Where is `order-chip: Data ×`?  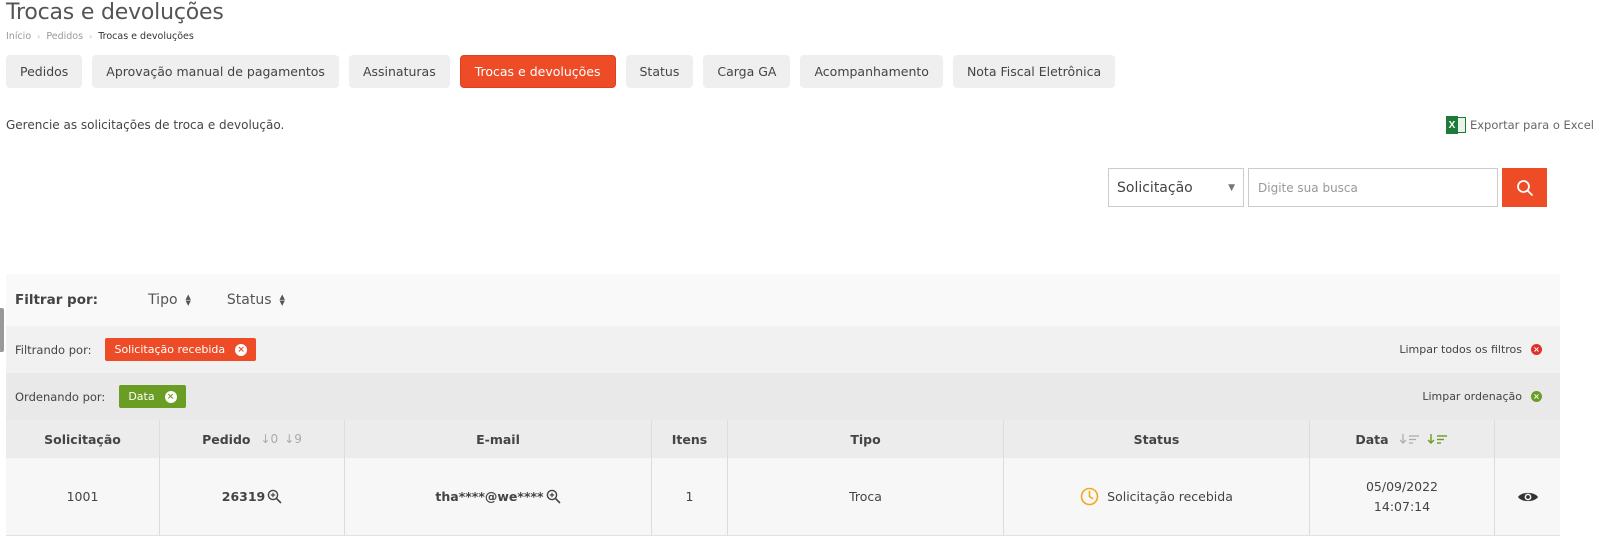 order-chip: Data × is located at coordinates (152, 396).